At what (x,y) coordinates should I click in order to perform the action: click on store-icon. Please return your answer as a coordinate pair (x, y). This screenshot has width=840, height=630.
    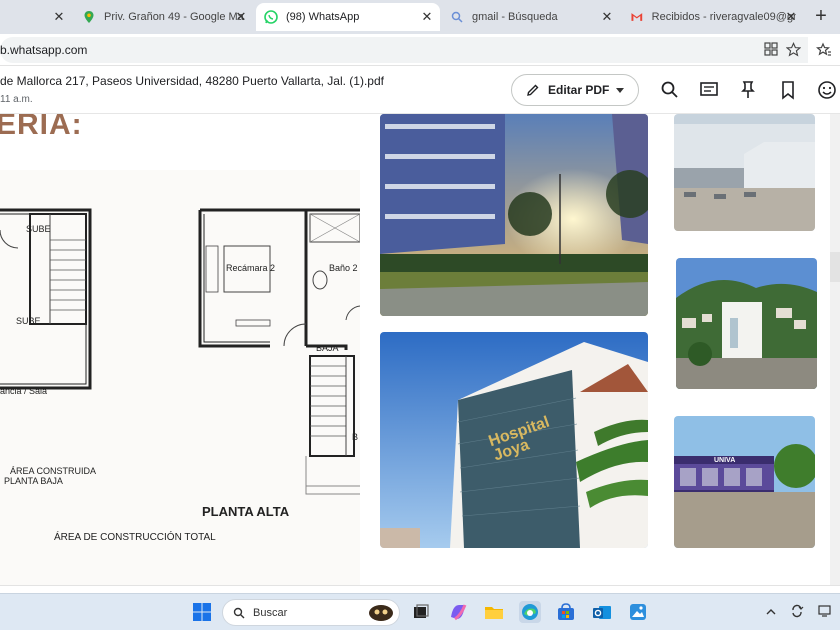
    Looking at the image, I should click on (566, 612).